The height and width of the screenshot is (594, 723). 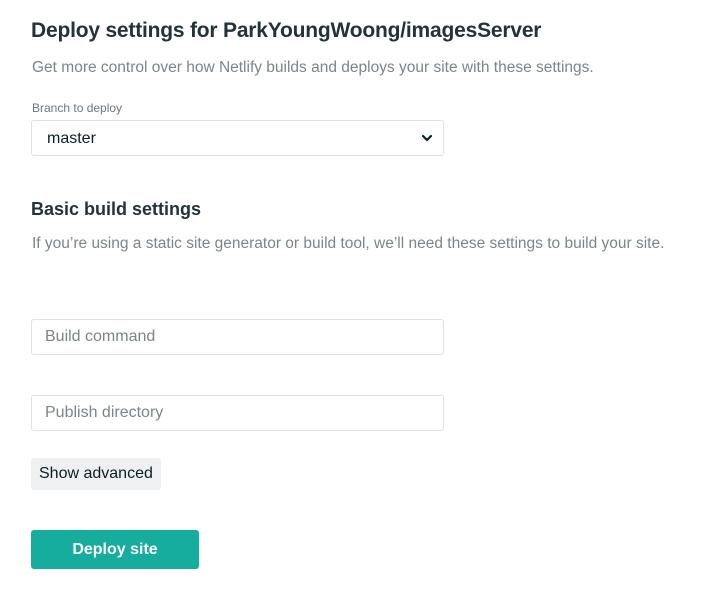 What do you see at coordinates (237, 337) in the screenshot?
I see `build-command-input` at bounding box center [237, 337].